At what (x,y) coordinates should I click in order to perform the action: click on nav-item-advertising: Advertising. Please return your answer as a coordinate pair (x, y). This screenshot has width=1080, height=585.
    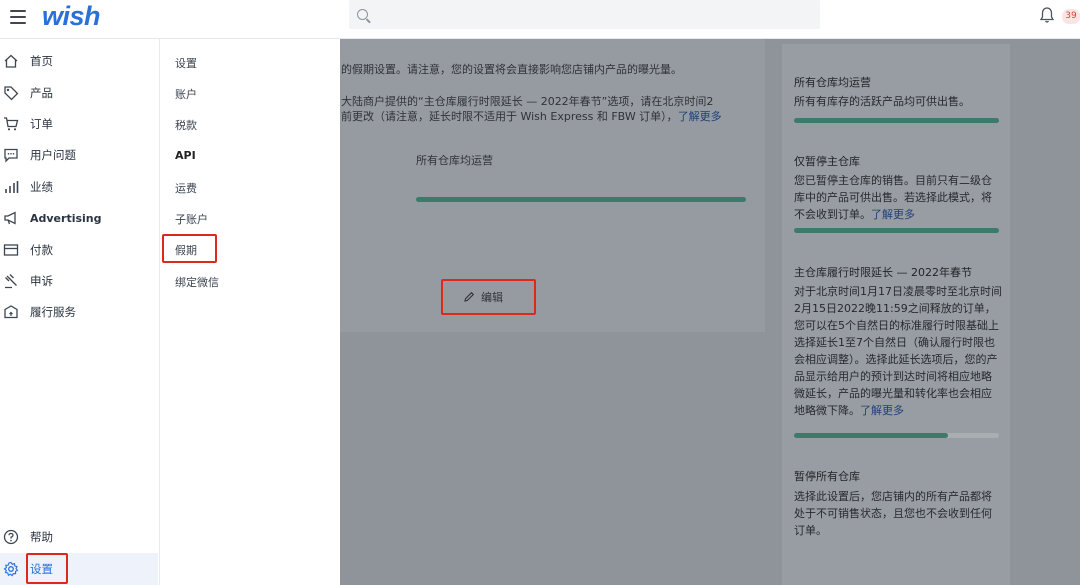
    Looking at the image, I should click on (79, 218).